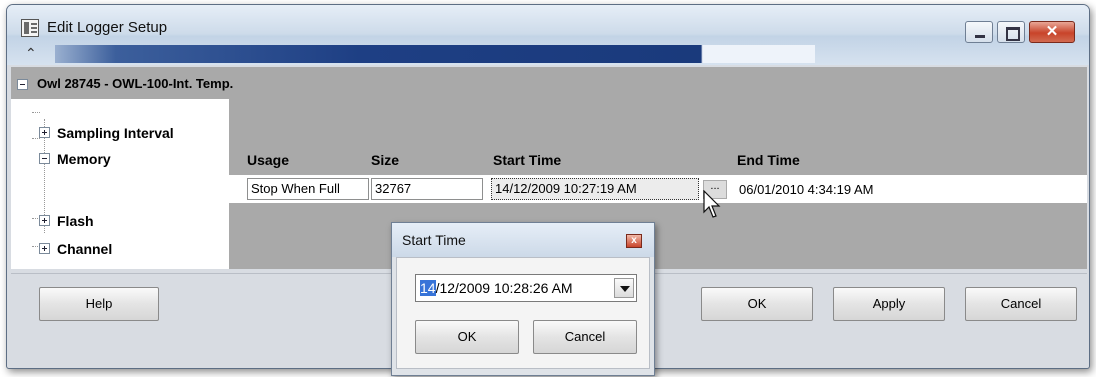 The height and width of the screenshot is (377, 1096). I want to click on size-field: 32767, so click(427, 189).